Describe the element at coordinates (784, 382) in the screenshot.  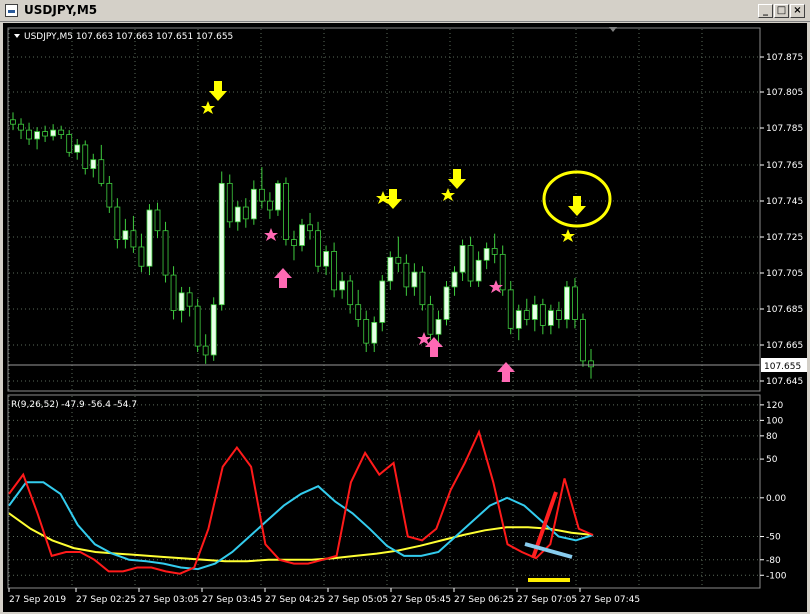
I see `price-tick-label: 107.645` at that location.